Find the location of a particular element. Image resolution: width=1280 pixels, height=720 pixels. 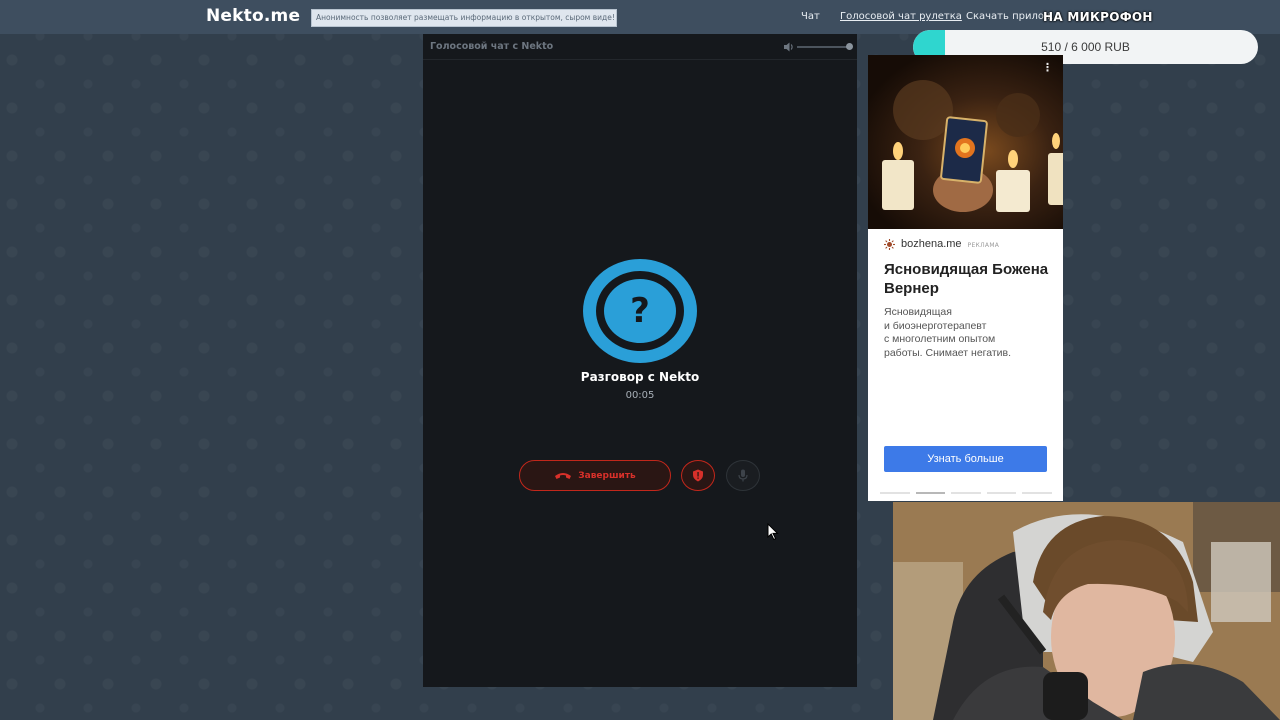

end-call-button: Завершить is located at coordinates (595, 475).